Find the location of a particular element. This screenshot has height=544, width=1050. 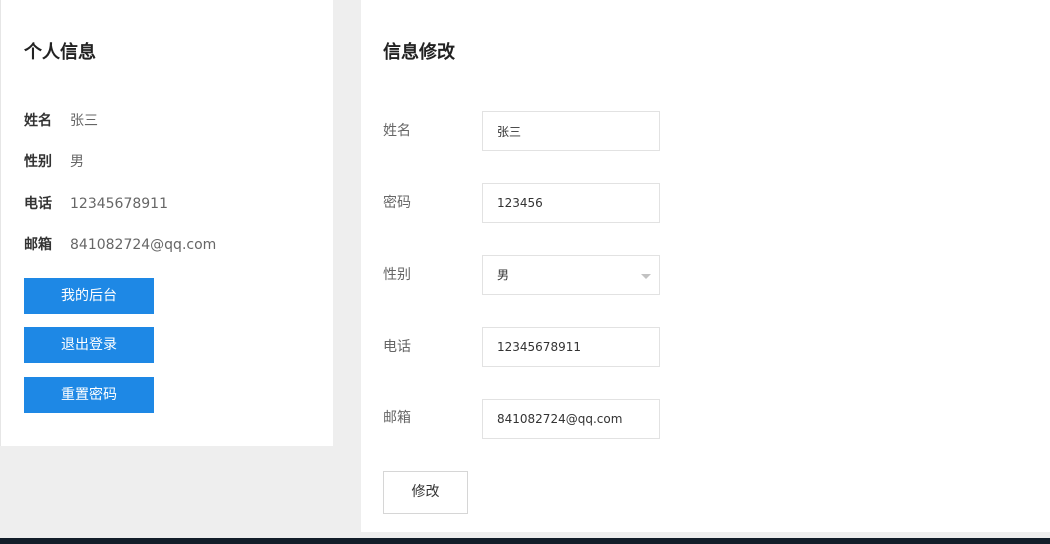

profile-row-gender: 性别 男 is located at coordinates (54, 162).